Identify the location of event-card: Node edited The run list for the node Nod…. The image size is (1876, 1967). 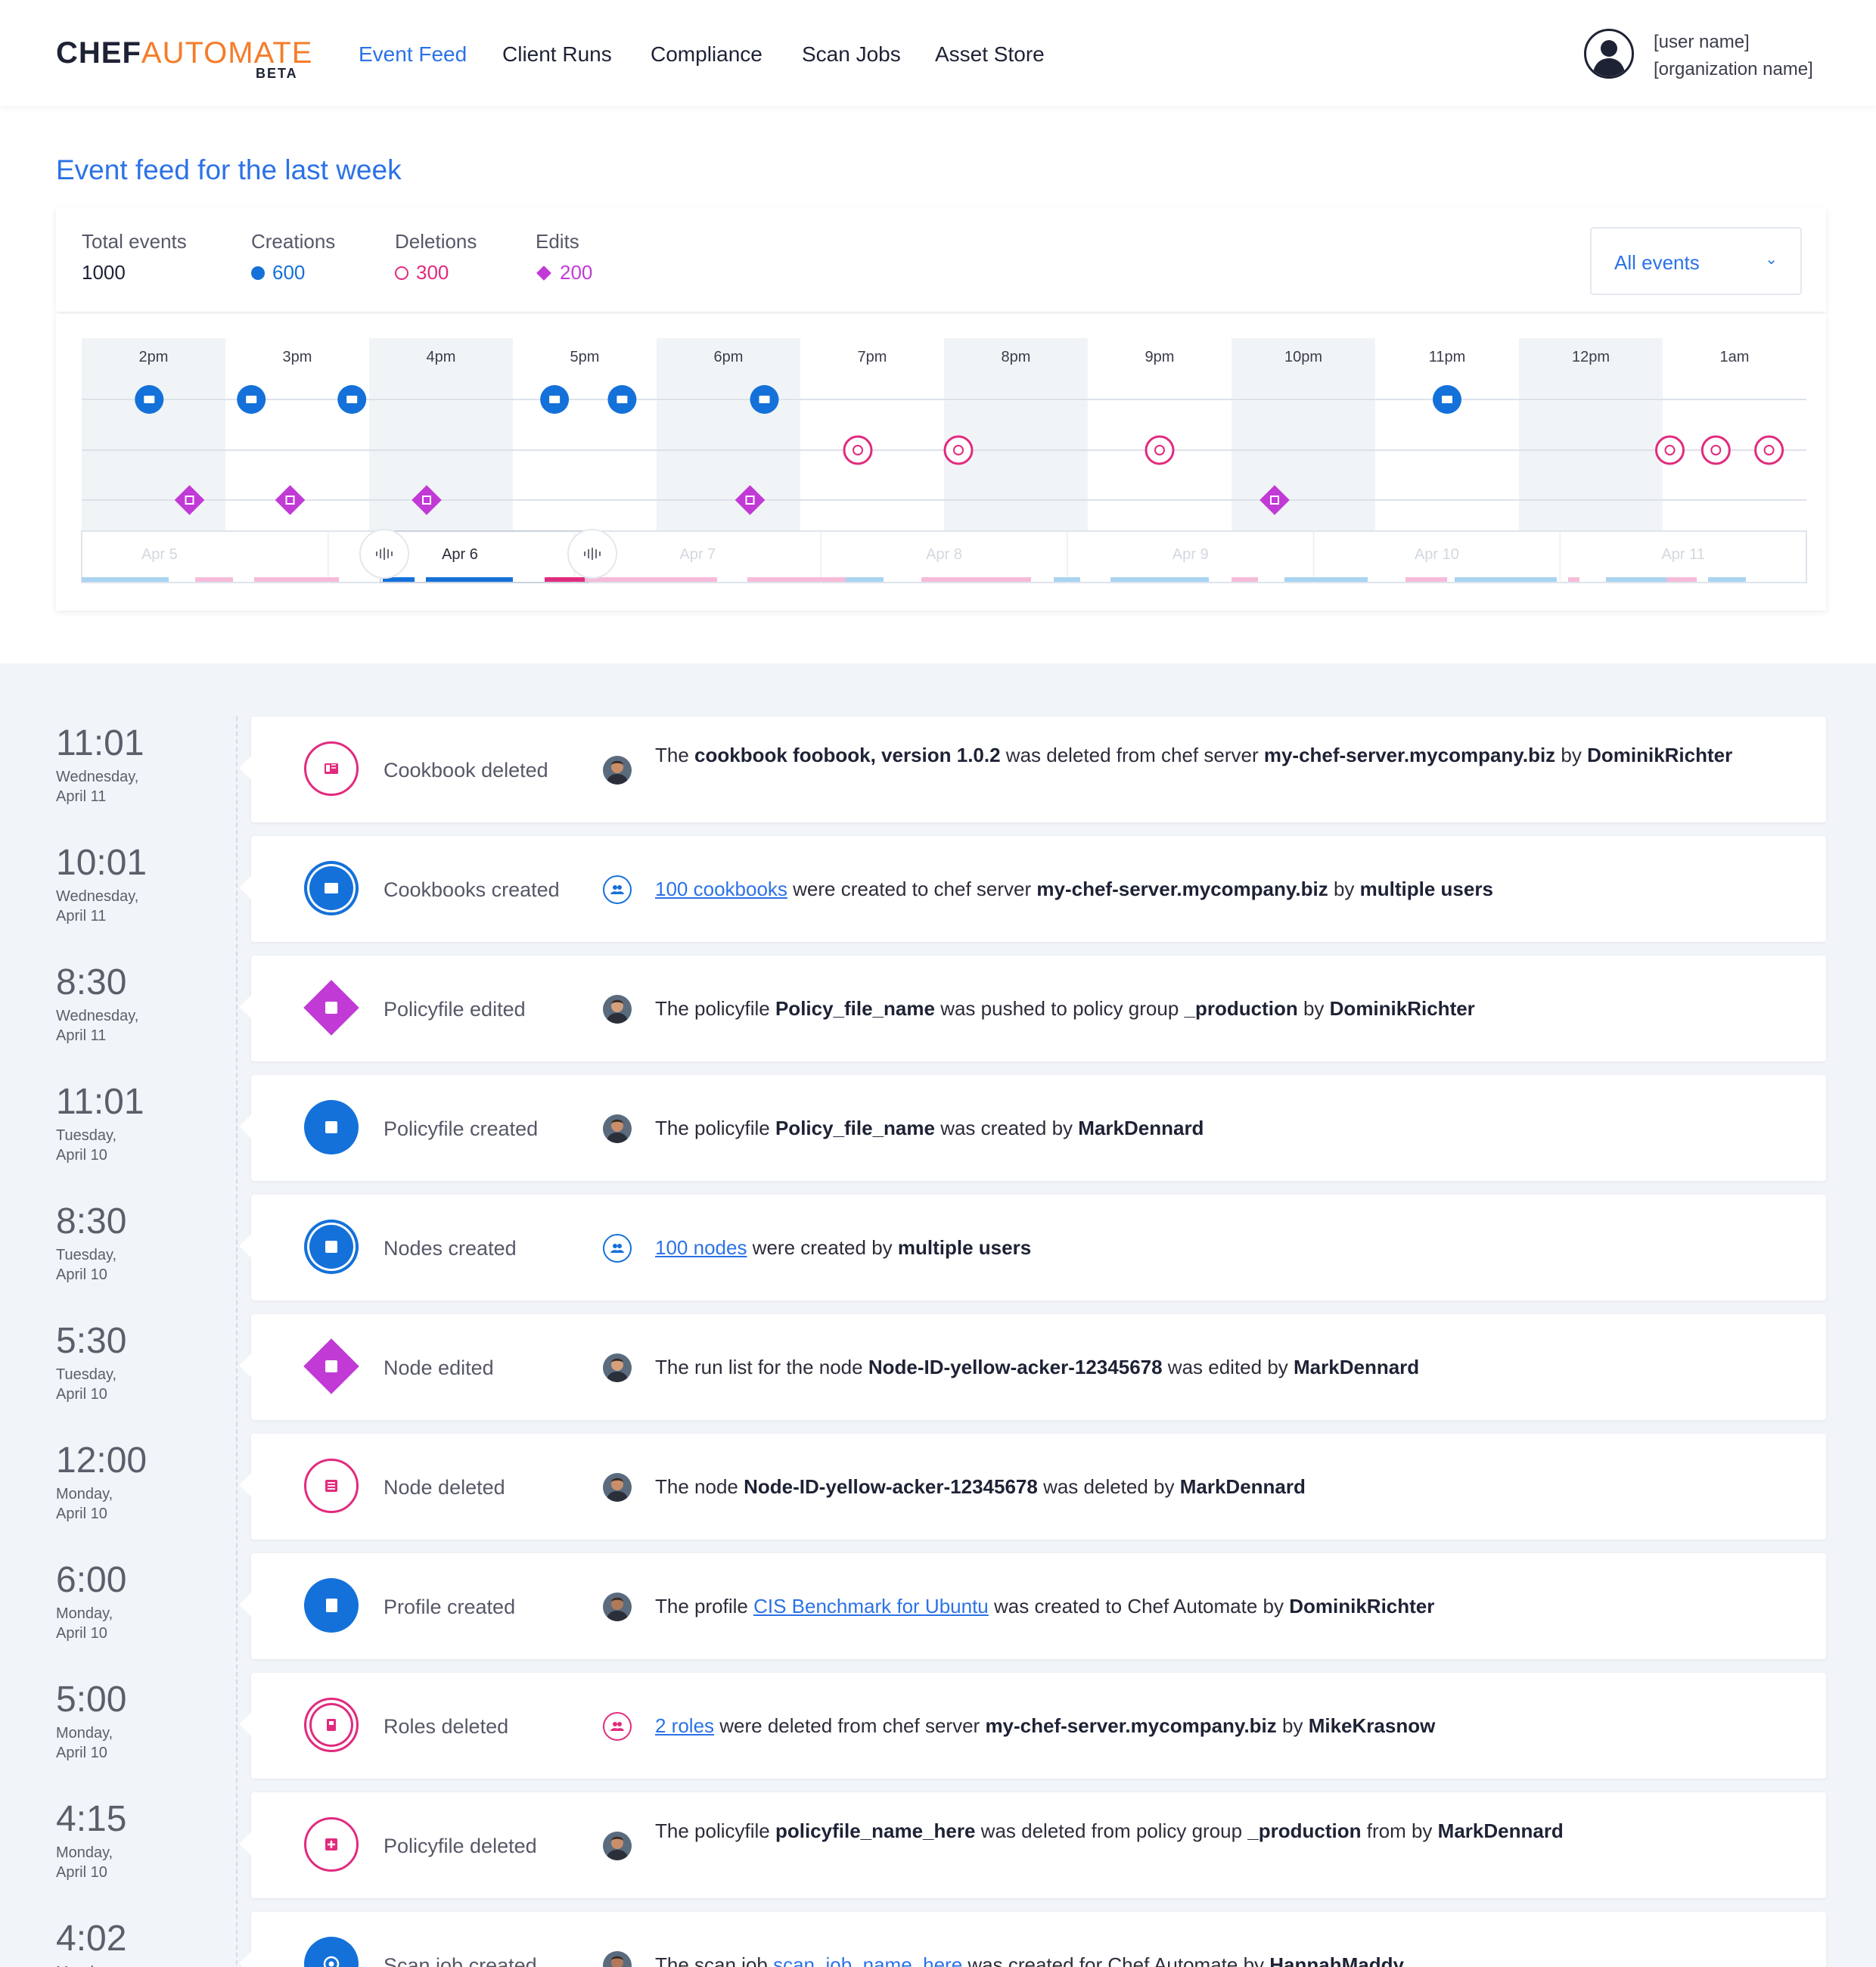
(1038, 1367).